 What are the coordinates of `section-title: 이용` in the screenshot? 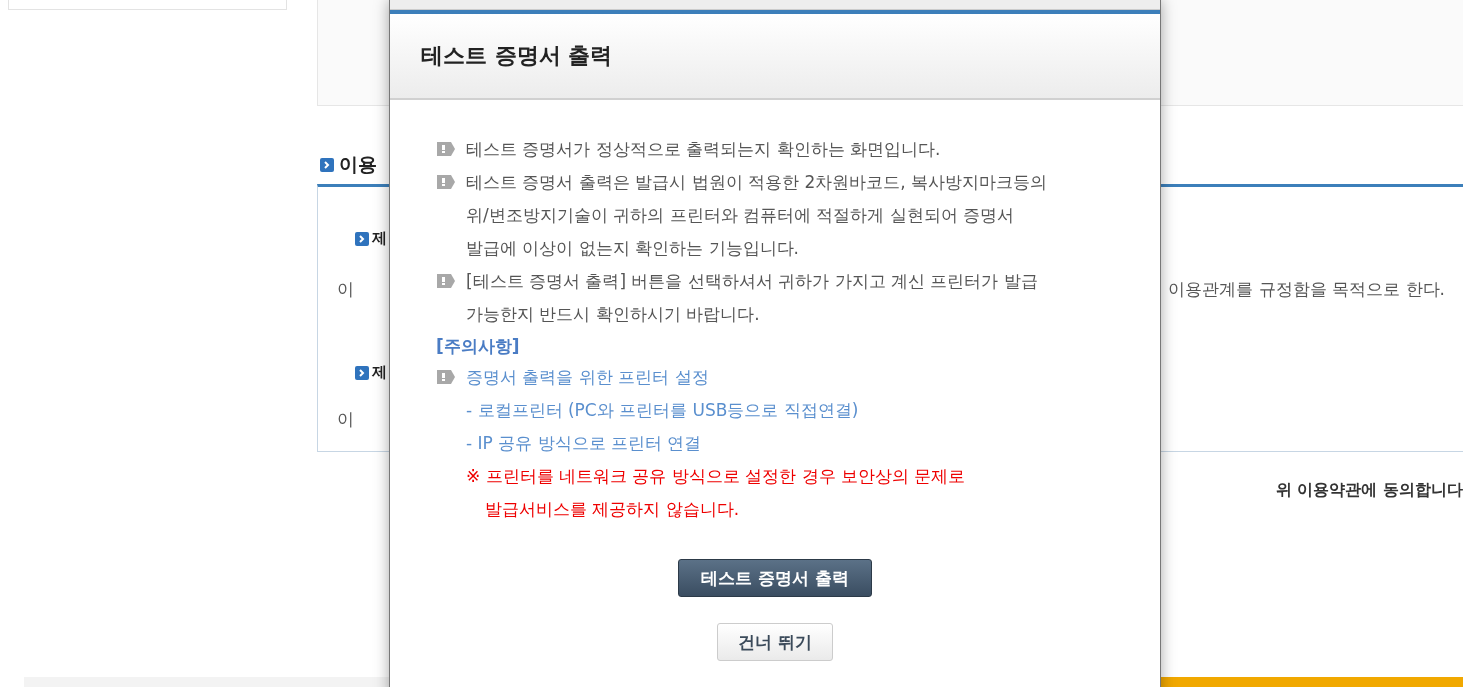 It's located at (358, 164).